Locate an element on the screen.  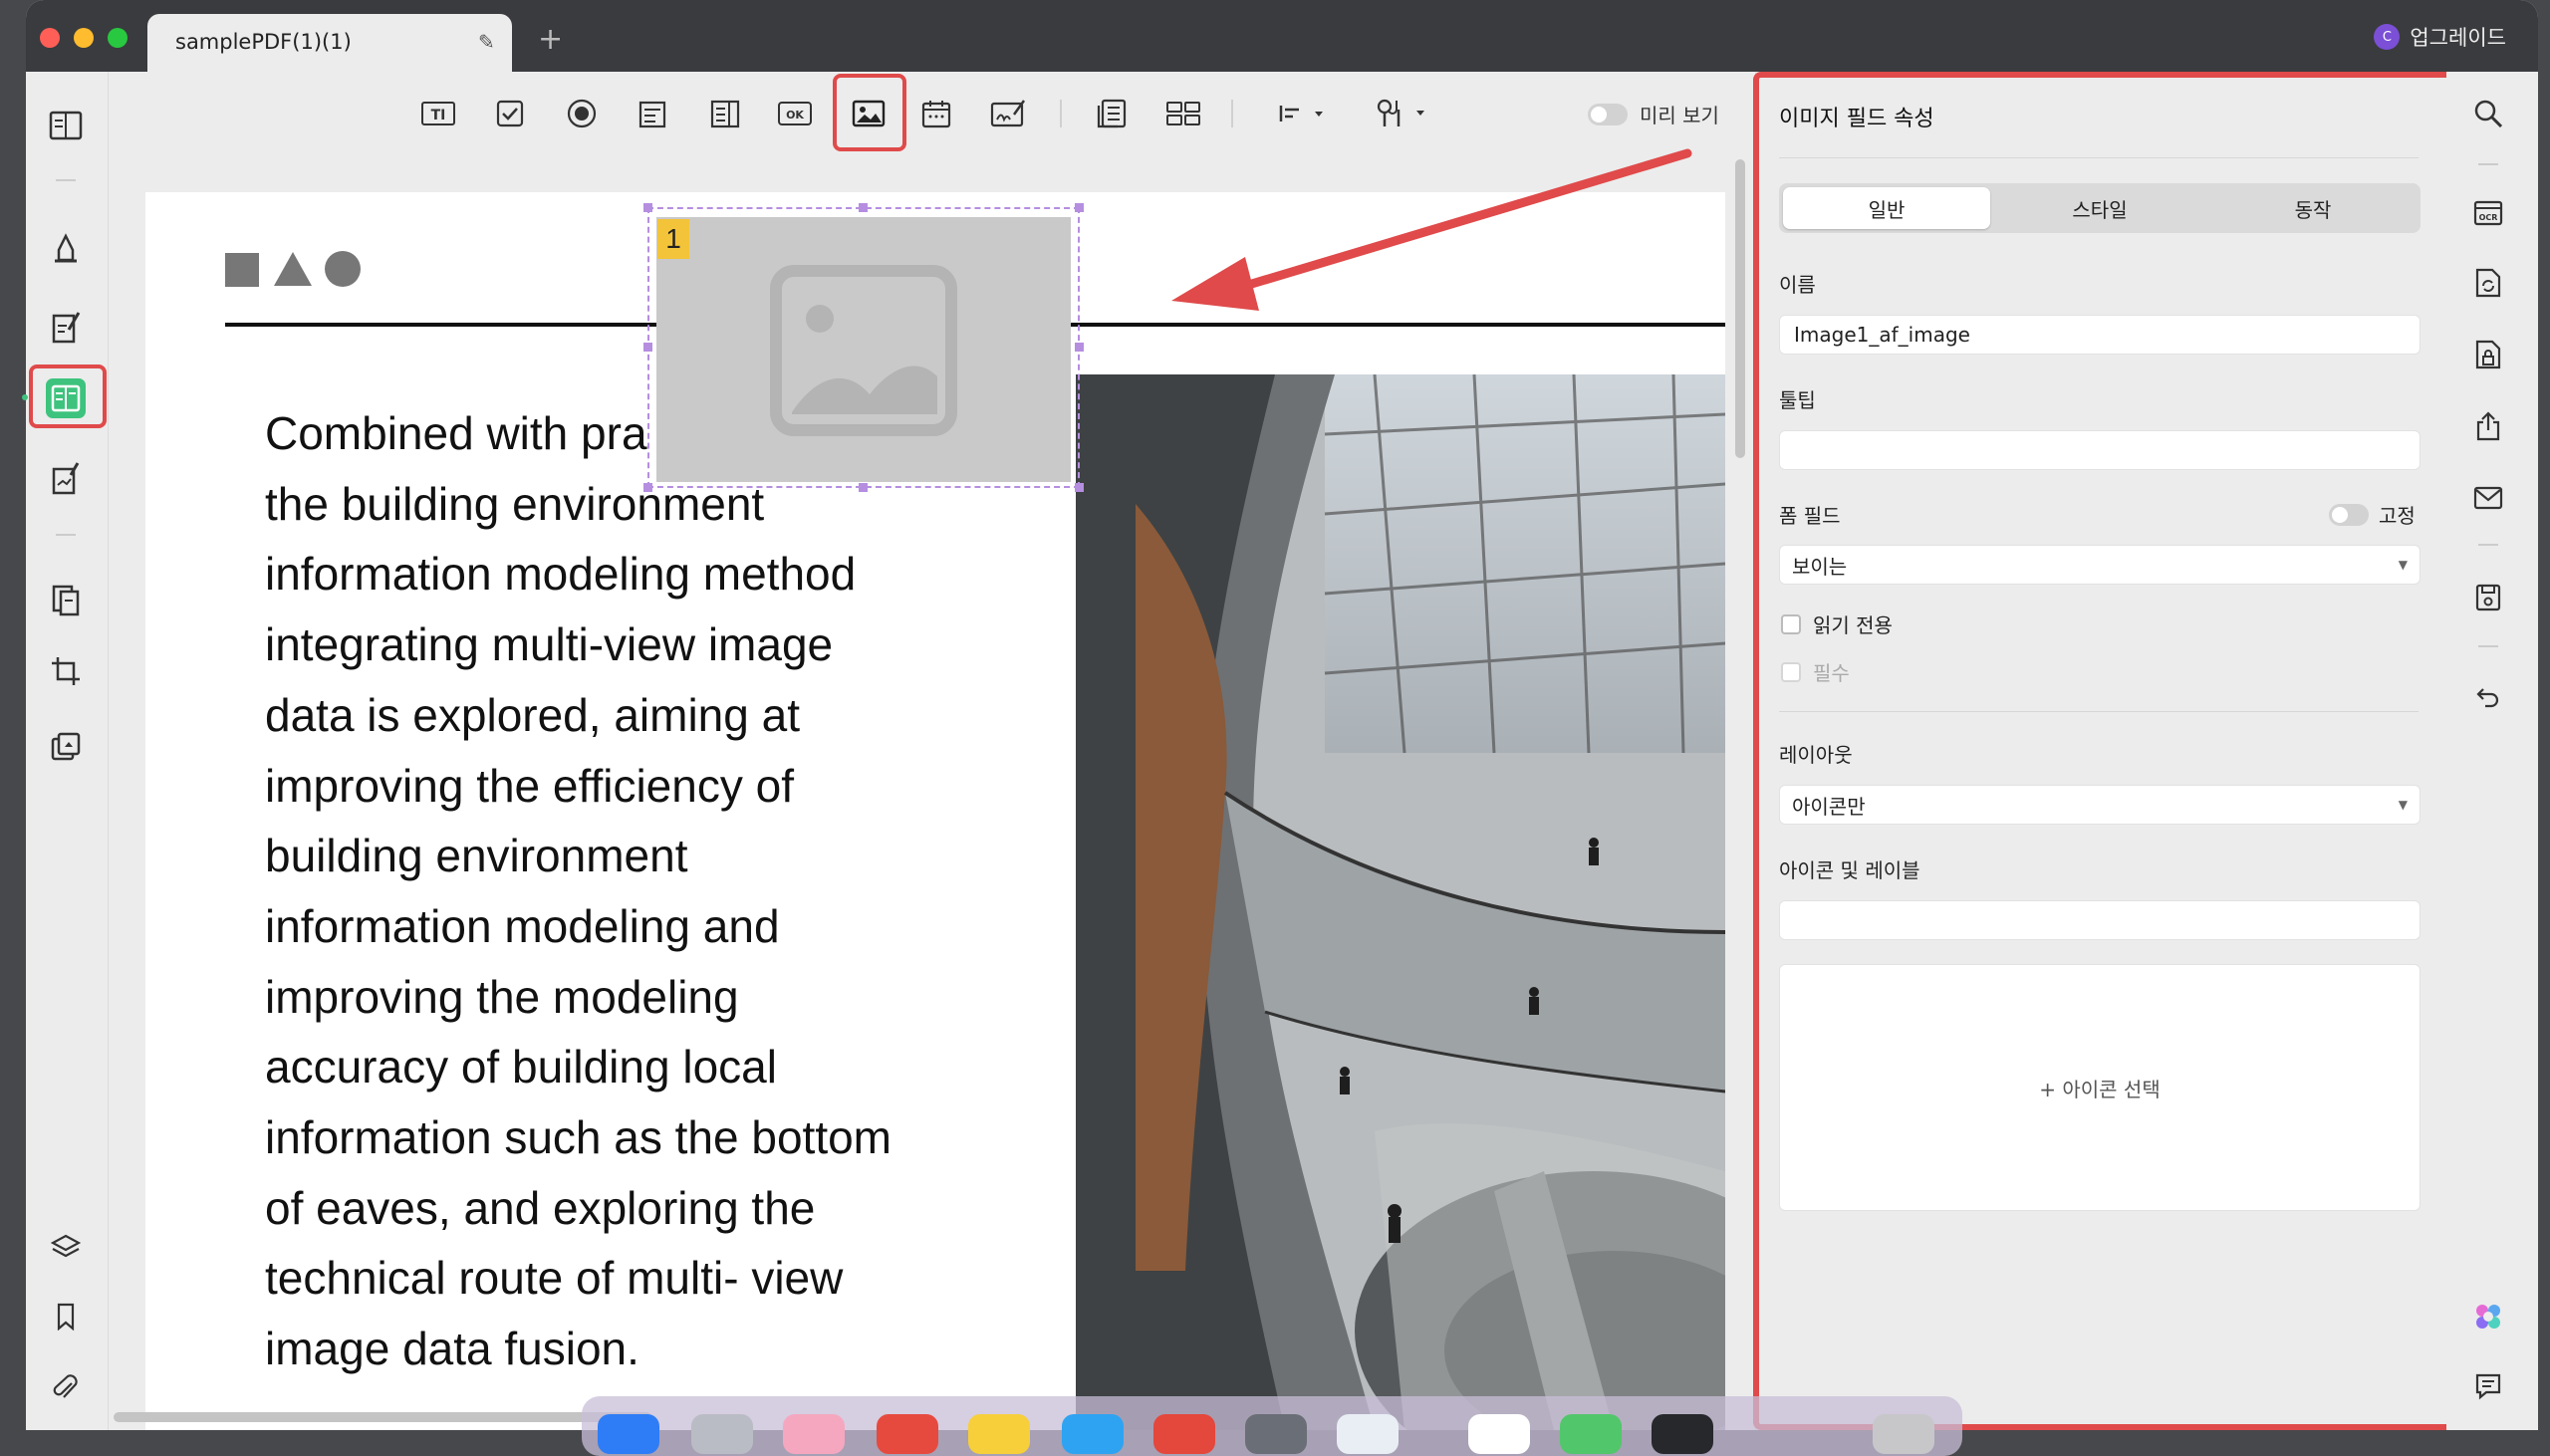
ai-assistant-icon is located at coordinates (2488, 1316).